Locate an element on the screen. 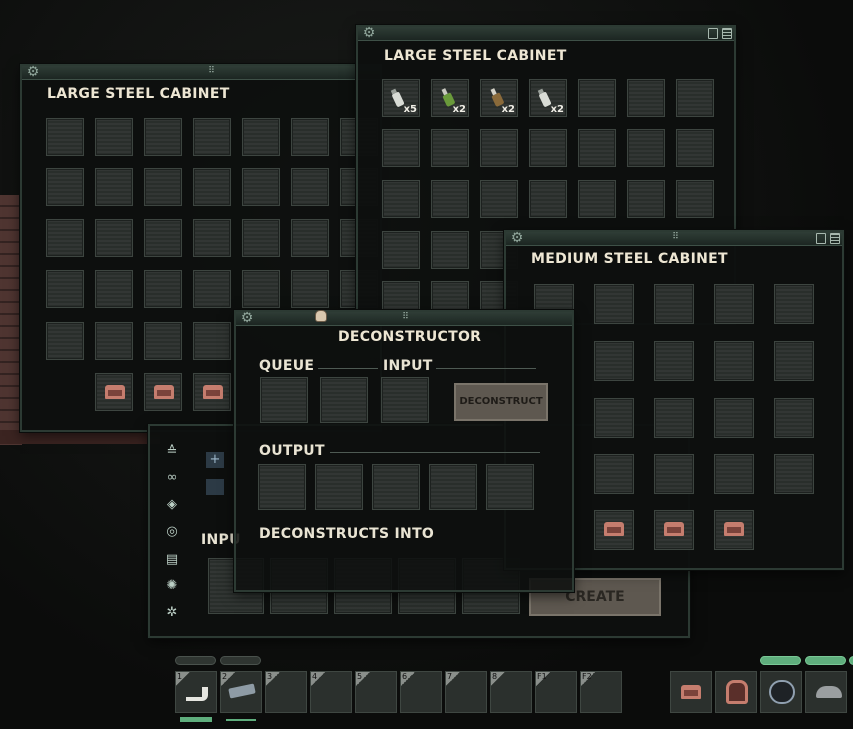  duplicate-window-icon is located at coordinates (821, 238).